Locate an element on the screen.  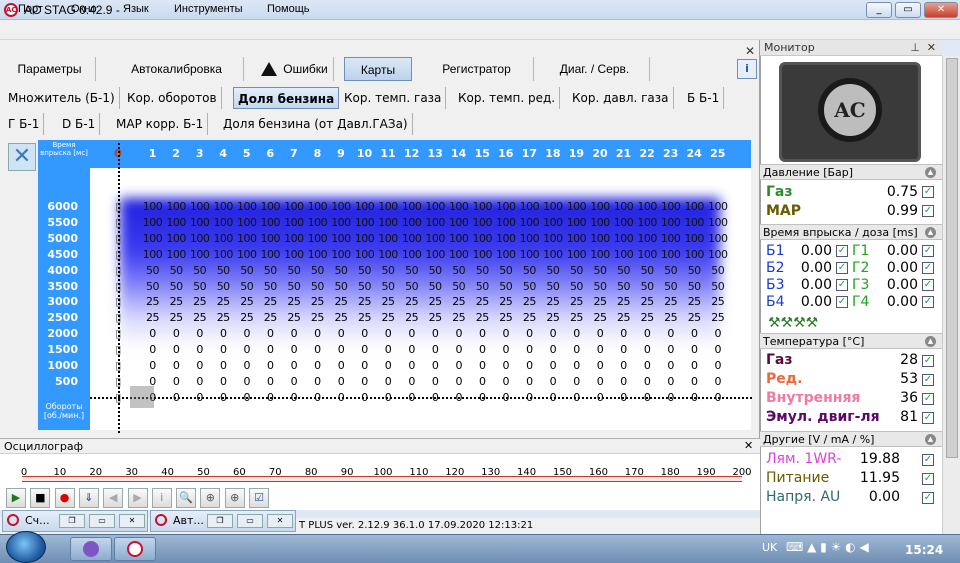
stop-icon: ■ is located at coordinates (40, 498).